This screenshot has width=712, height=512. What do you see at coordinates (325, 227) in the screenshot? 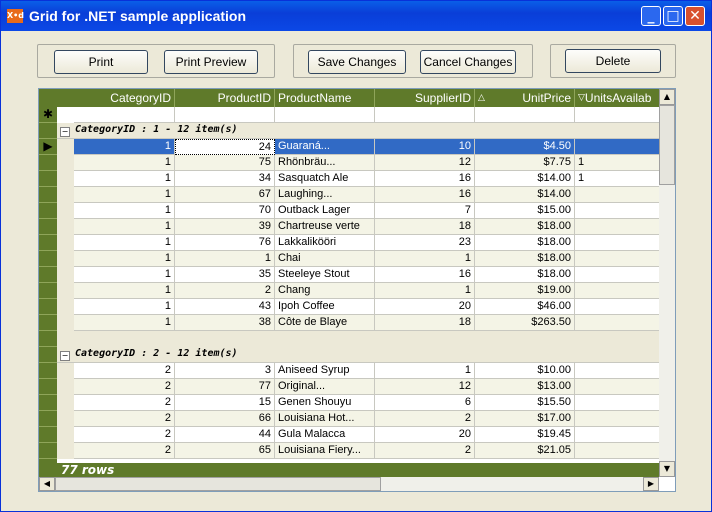
I see `table-cell: Chartreuse verte` at bounding box center [325, 227].